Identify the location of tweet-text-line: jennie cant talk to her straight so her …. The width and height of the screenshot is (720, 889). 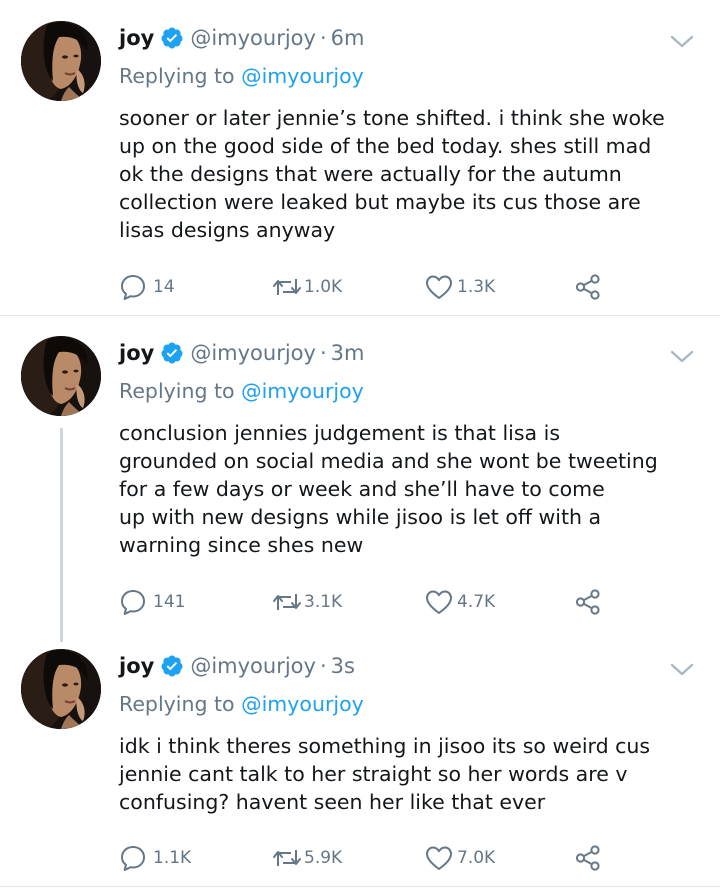
(373, 774).